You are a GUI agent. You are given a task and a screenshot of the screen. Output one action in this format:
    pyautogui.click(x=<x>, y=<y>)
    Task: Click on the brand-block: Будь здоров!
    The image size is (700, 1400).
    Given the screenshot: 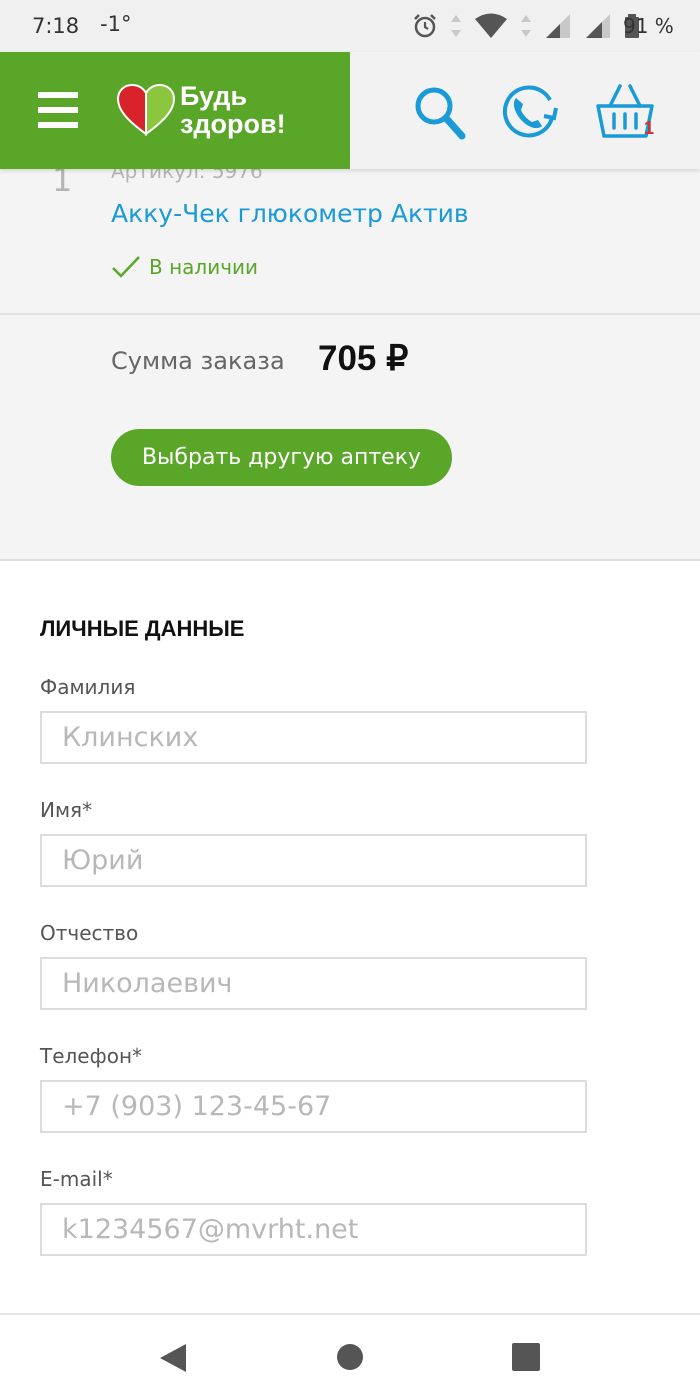 What is the action you would take?
    pyautogui.click(x=175, y=110)
    